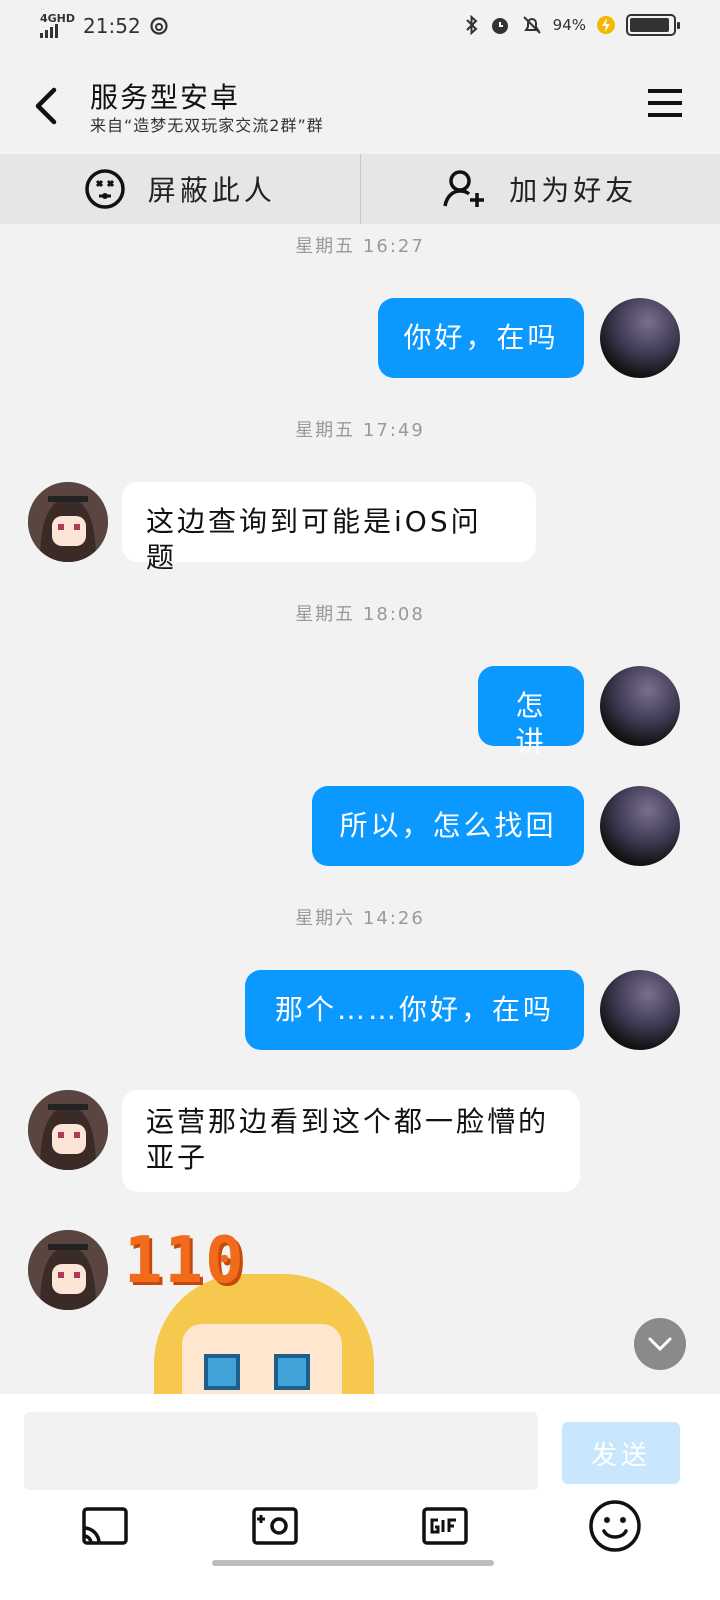 The width and height of the screenshot is (720, 1600). Describe the element at coordinates (112, 26) in the screenshot. I see `clock: 21:52` at that location.